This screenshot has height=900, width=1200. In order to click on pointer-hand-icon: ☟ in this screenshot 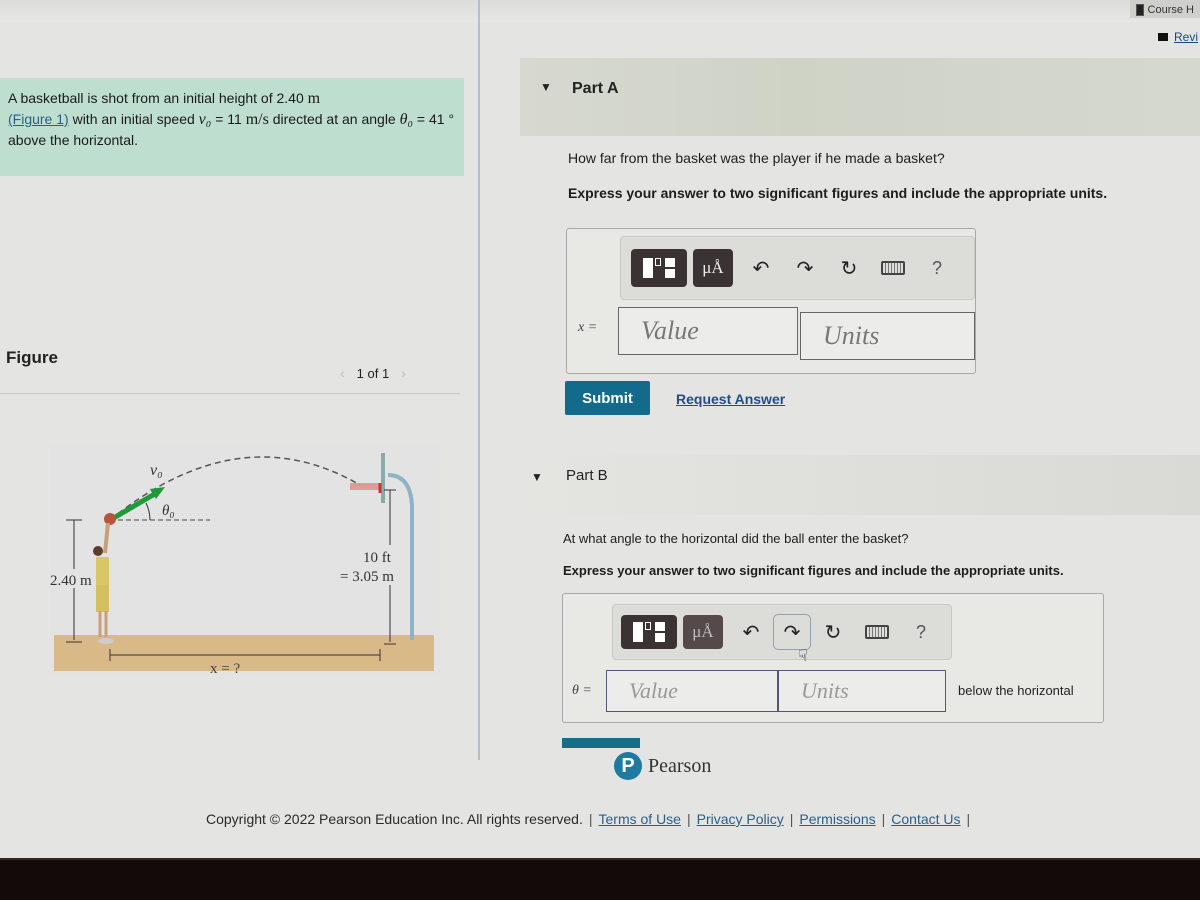, I will do `click(803, 656)`.